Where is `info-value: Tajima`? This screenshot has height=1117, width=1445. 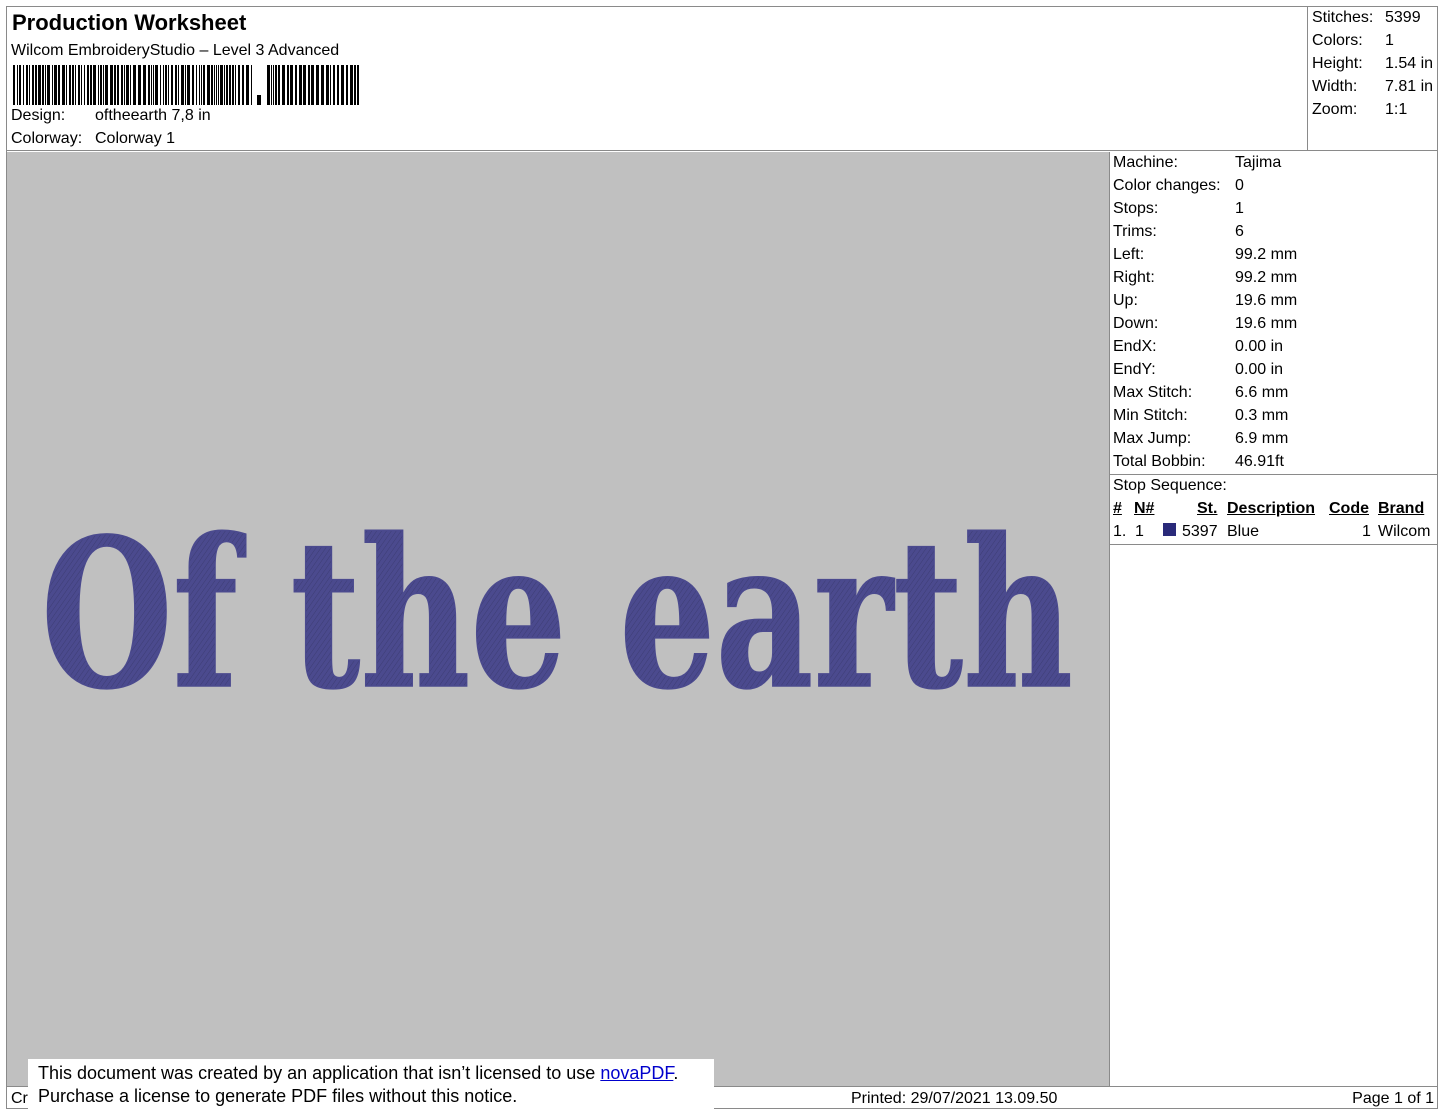 info-value: Tajima is located at coordinates (1258, 162).